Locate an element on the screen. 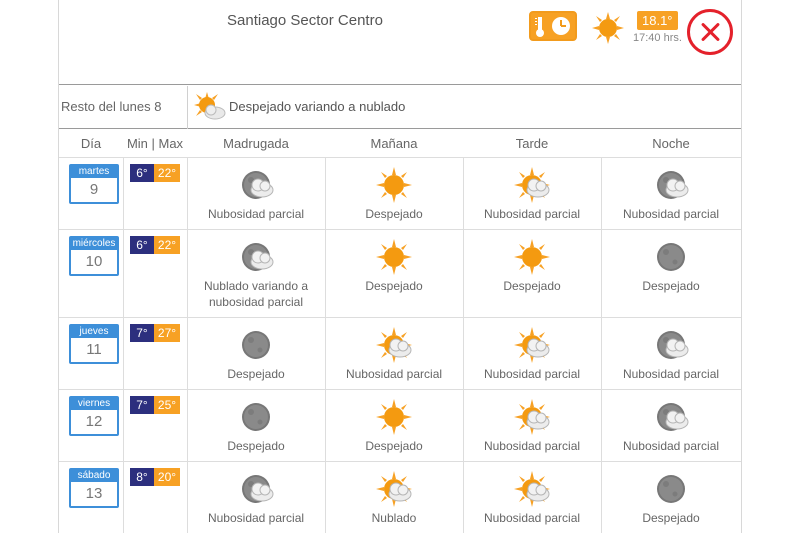 The height and width of the screenshot is (533, 800). calendar-icon: martes 9 is located at coordinates (94, 184).